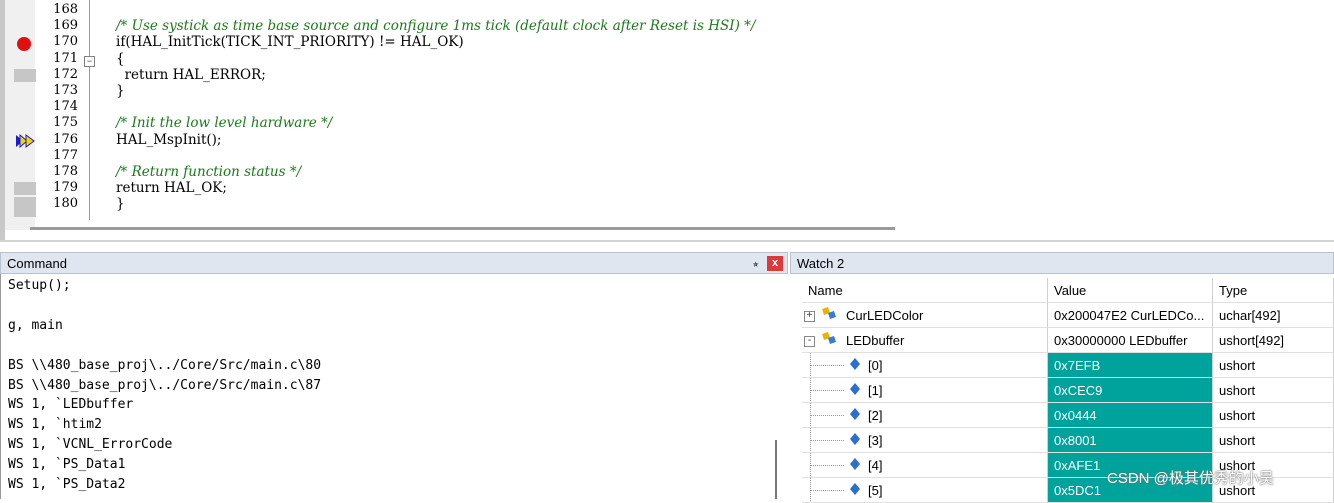  What do you see at coordinates (208, 172) in the screenshot?
I see `code-comment: /* Return function status */` at bounding box center [208, 172].